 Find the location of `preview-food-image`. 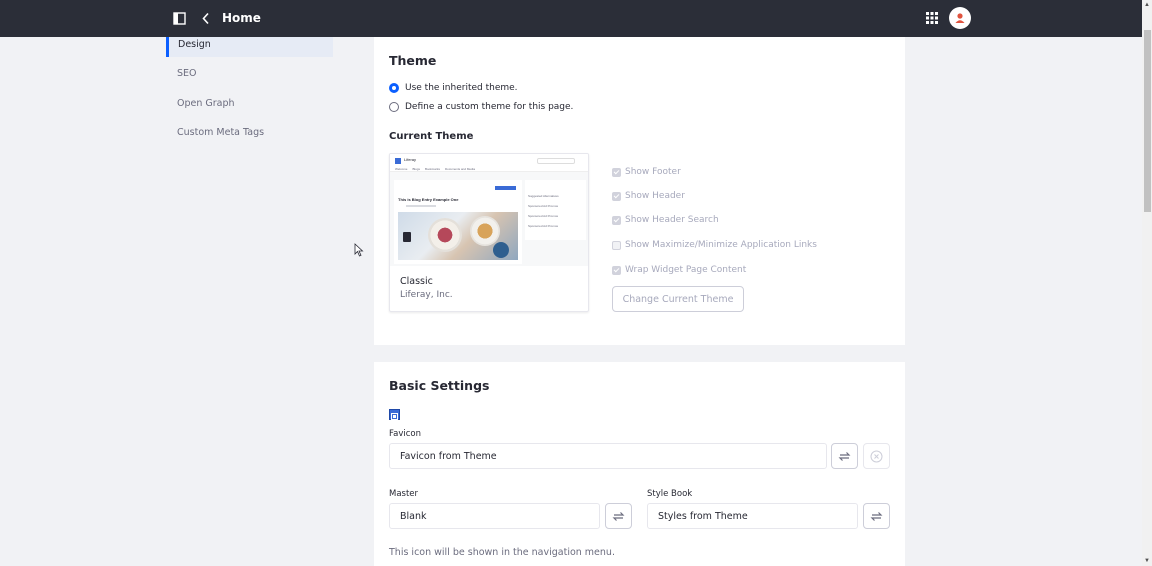

preview-food-image is located at coordinates (458, 236).